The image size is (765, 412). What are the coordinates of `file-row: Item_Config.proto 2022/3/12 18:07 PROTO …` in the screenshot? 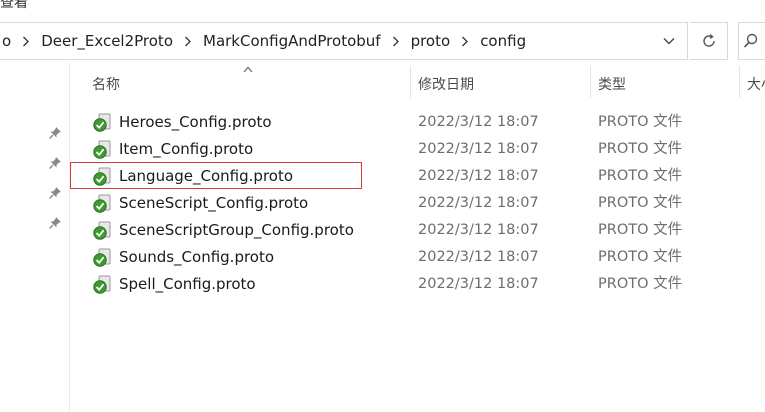 It's located at (418, 149).